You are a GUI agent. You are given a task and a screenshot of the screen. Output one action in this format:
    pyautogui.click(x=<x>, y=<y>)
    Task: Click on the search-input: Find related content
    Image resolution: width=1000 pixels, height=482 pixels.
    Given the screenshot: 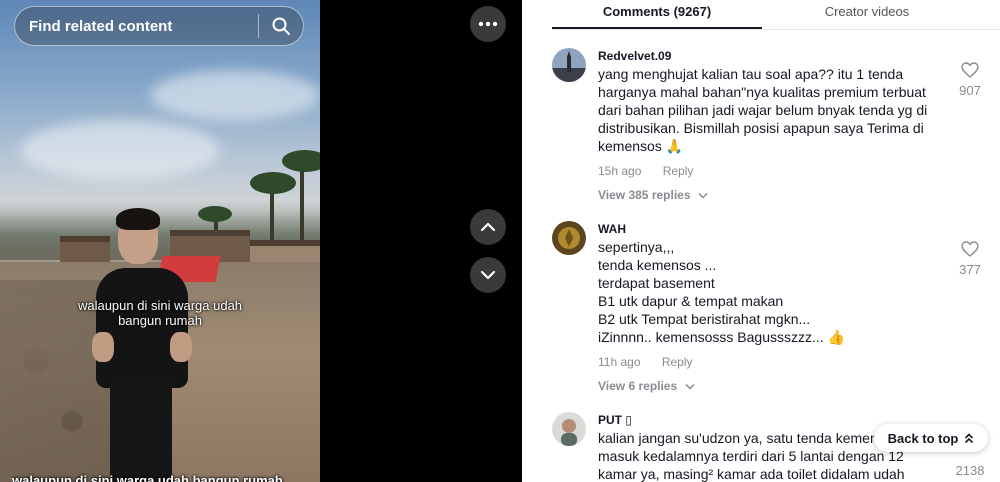 What is the action you would take?
    pyautogui.click(x=143, y=26)
    